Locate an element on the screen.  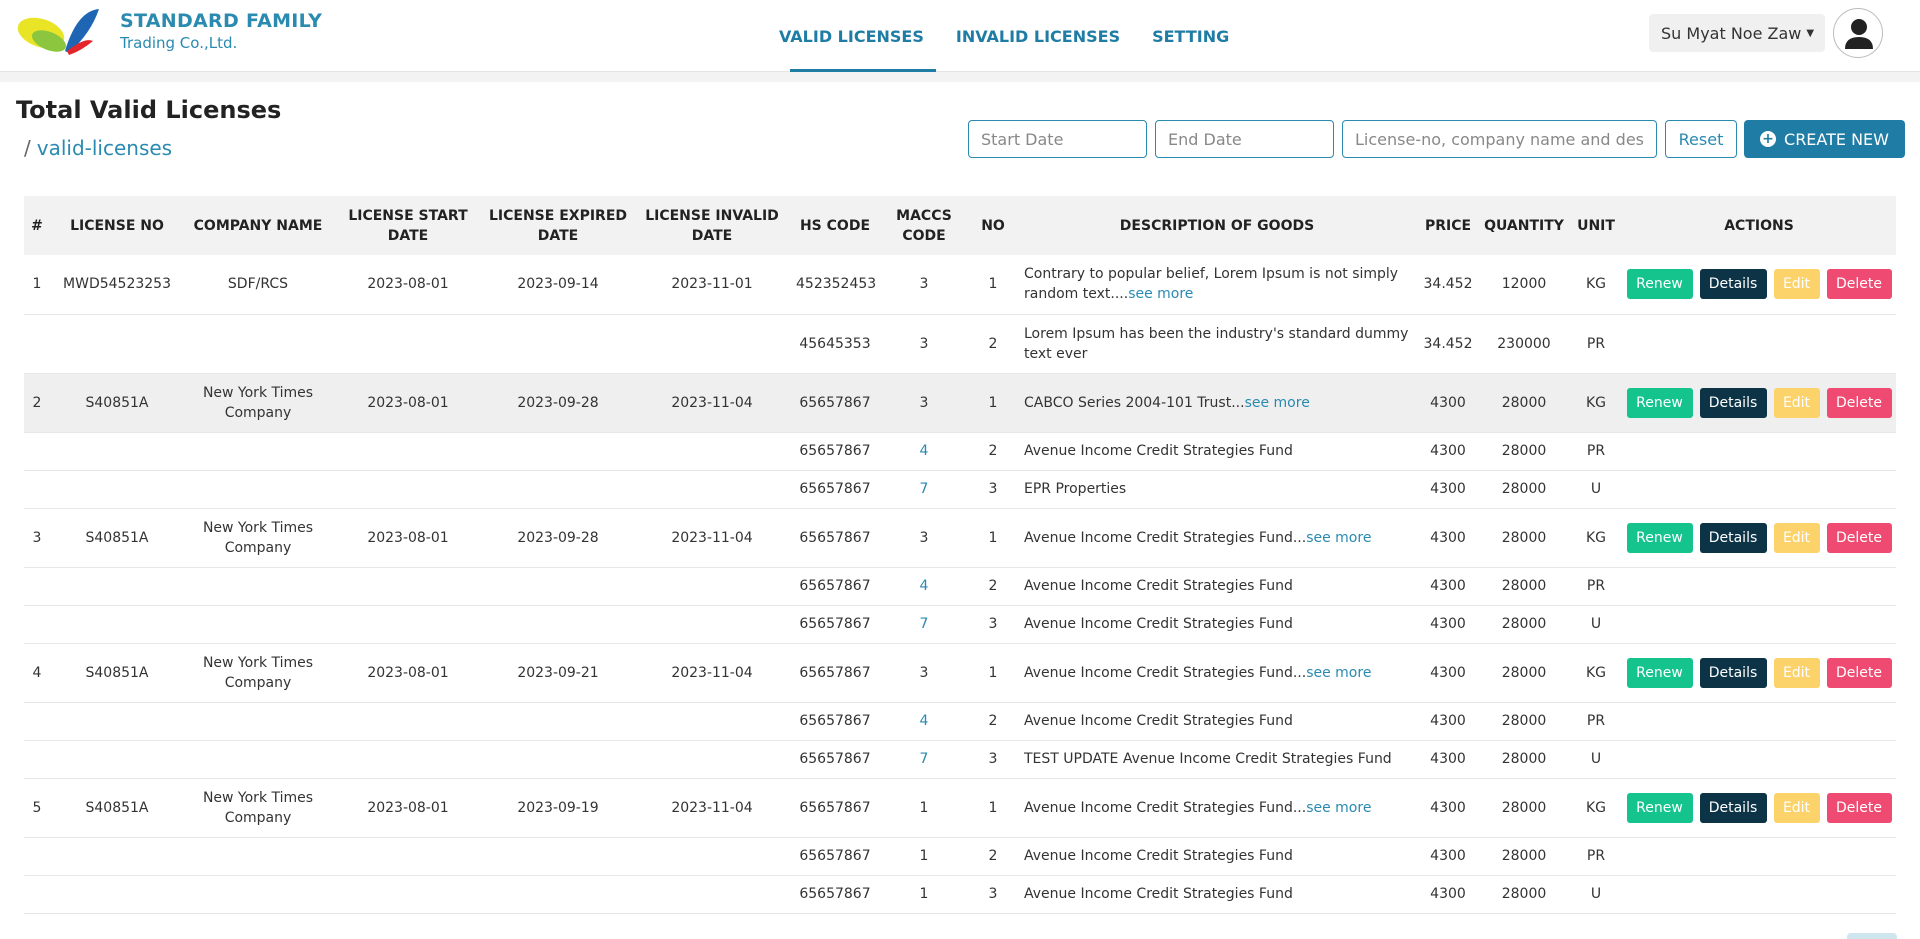
goods-description: Avenue Income Credit Strategies Fund is located at coordinates (1217, 856).